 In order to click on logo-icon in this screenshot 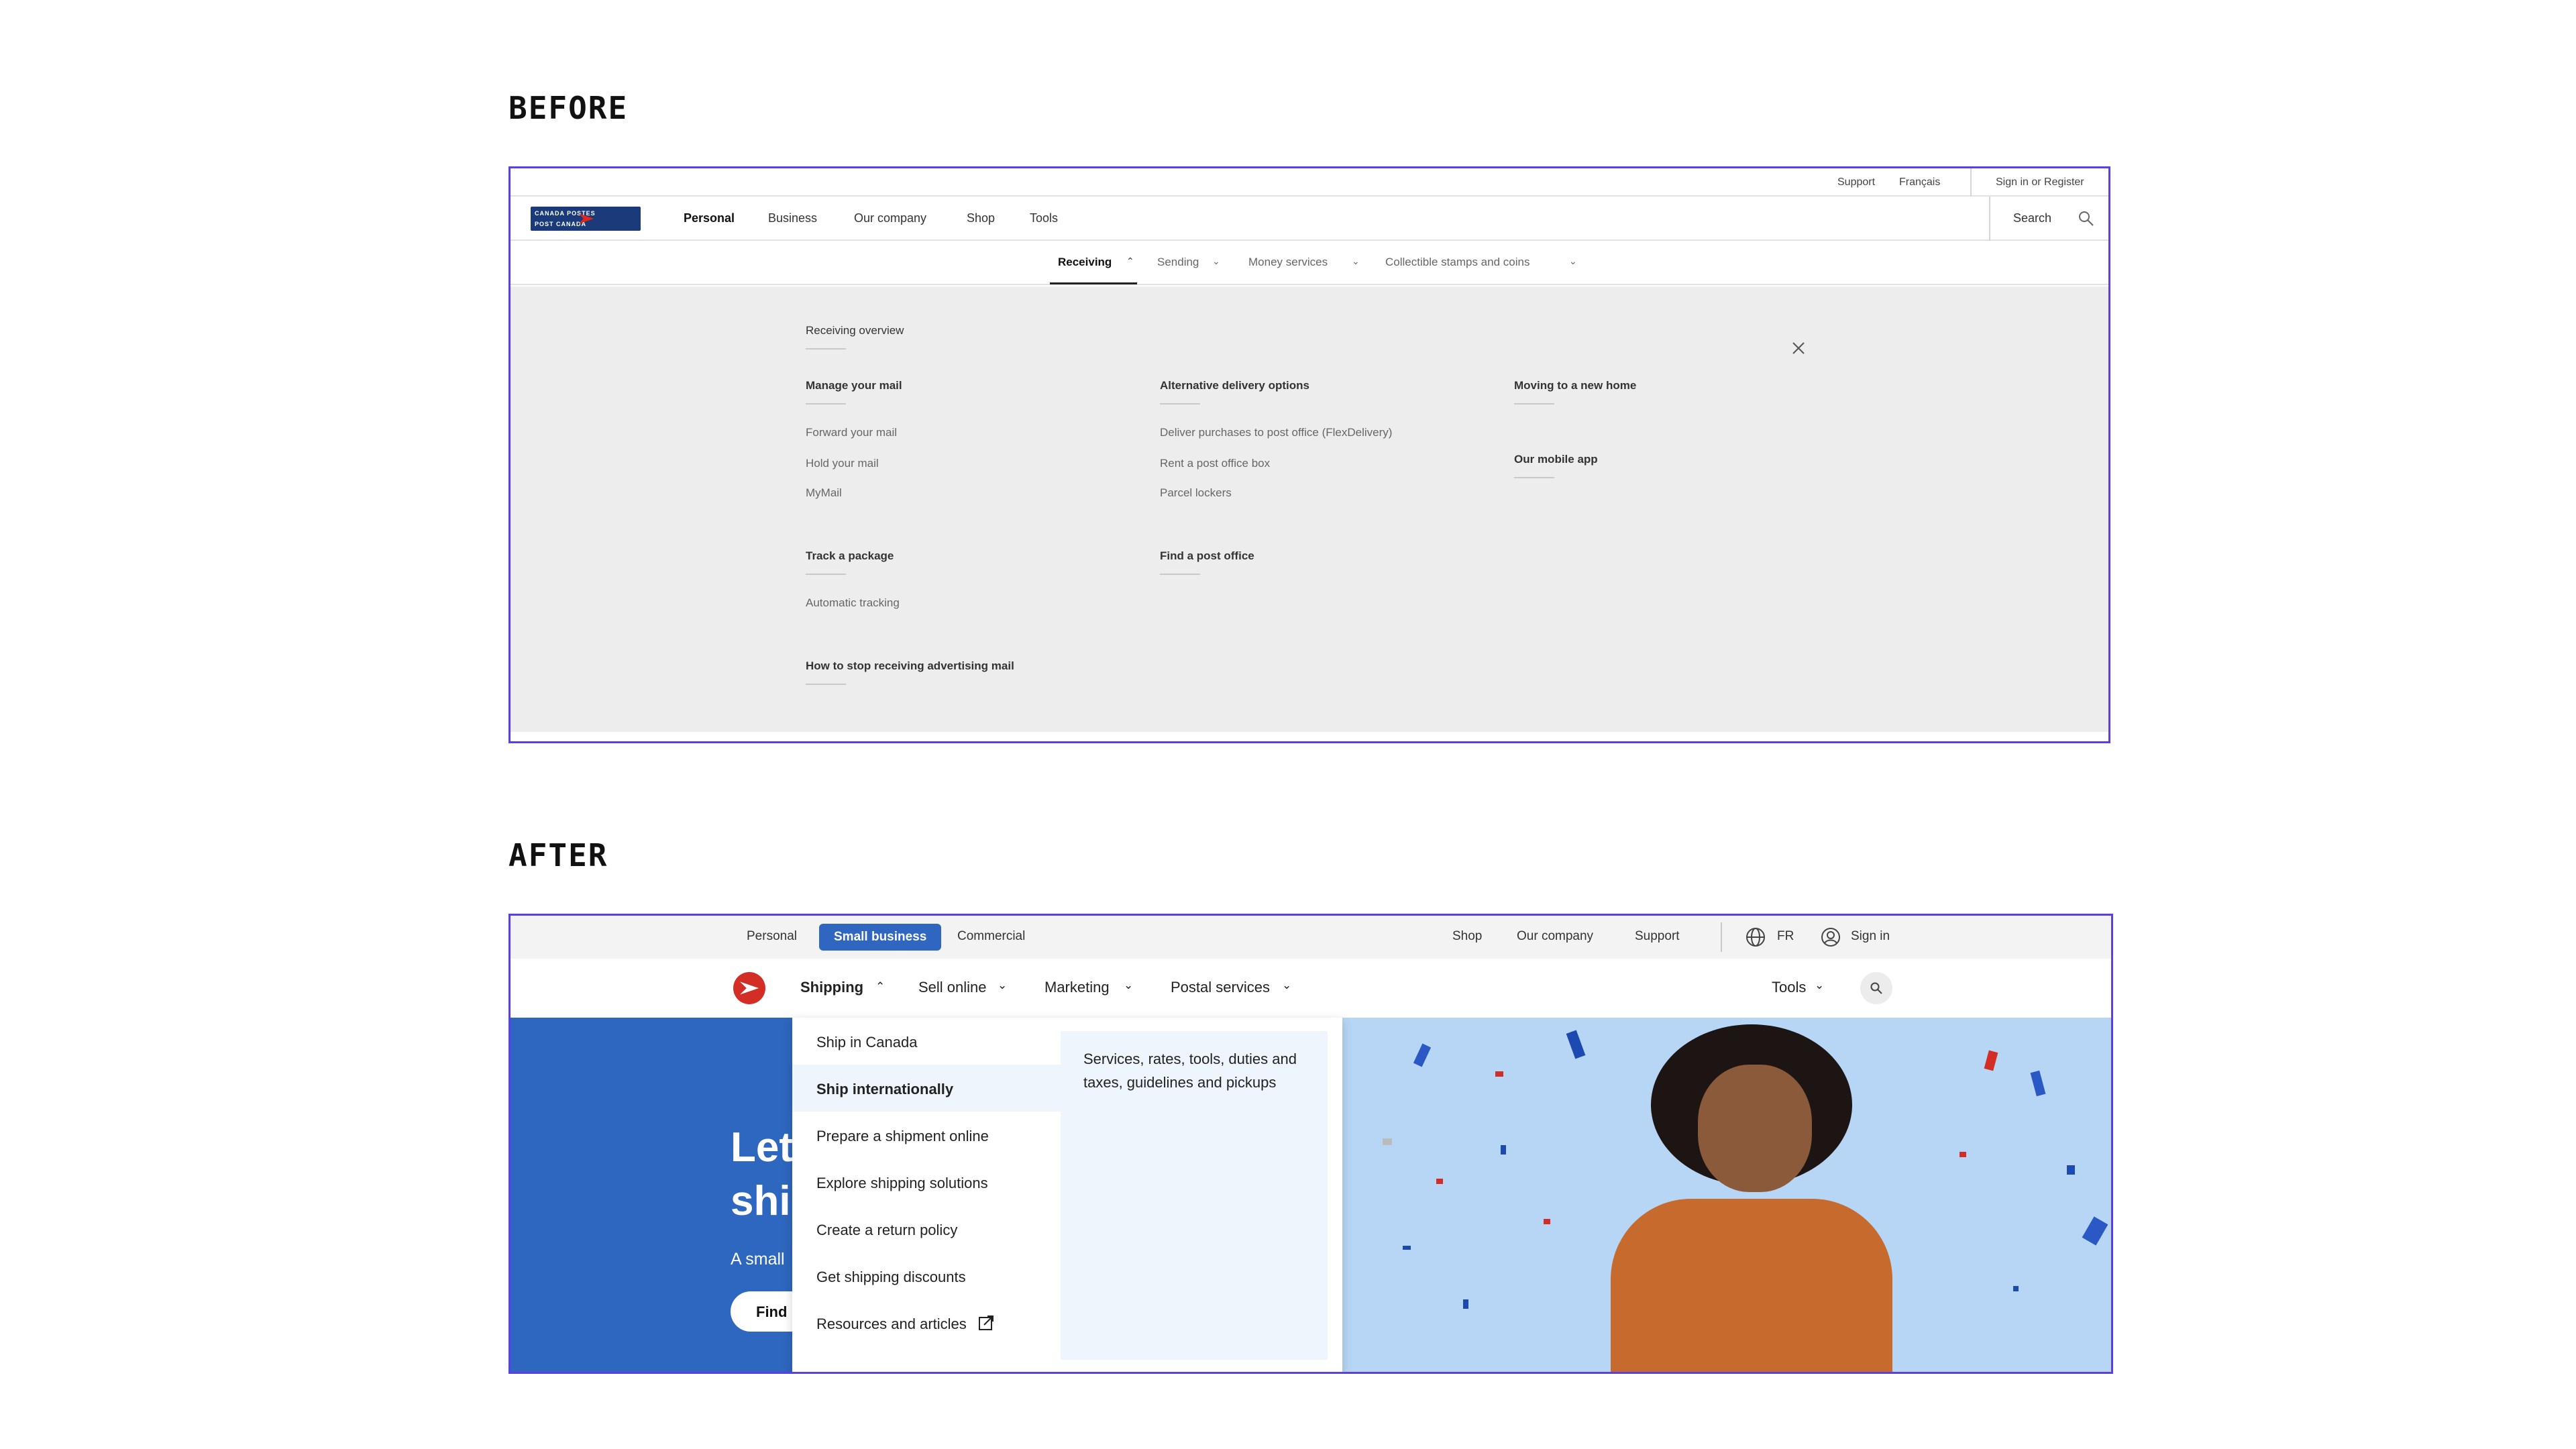, I will do `click(749, 988)`.